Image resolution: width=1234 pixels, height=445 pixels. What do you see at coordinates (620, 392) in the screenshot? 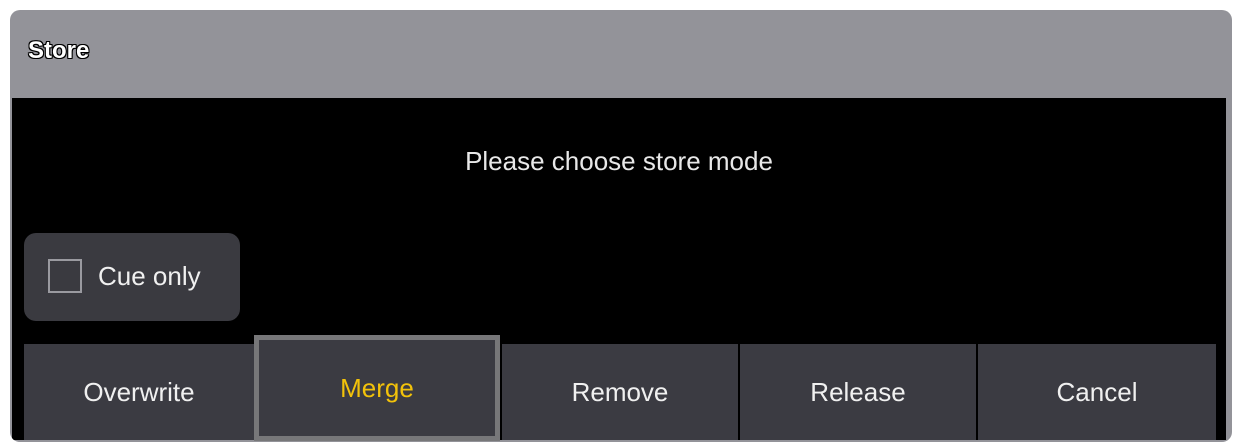
I see `remove-button: Remove` at bounding box center [620, 392].